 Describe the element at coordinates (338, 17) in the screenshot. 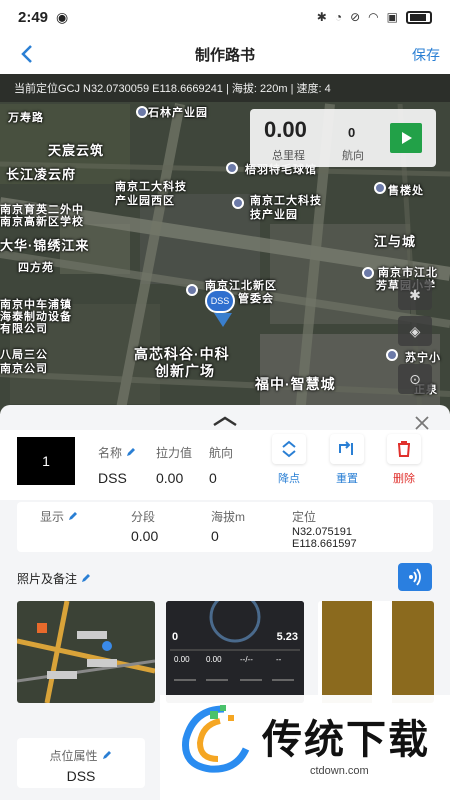

I see `silent-icon: ◔` at that location.